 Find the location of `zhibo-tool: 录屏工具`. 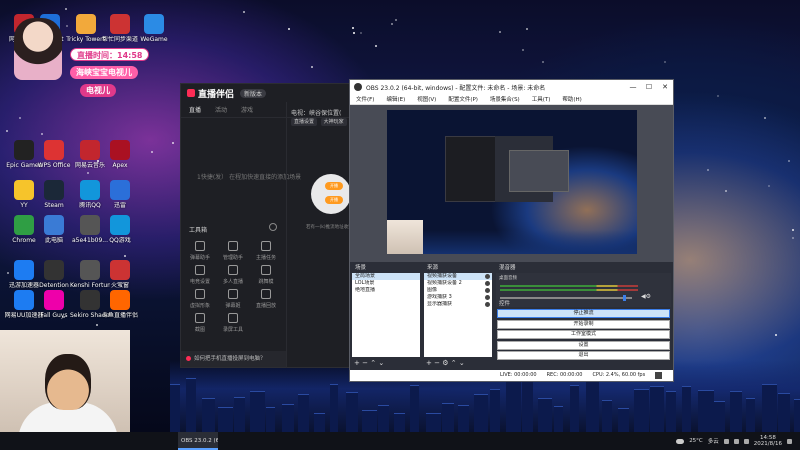

zhibo-tool: 录屏工具 is located at coordinates (233, 326).